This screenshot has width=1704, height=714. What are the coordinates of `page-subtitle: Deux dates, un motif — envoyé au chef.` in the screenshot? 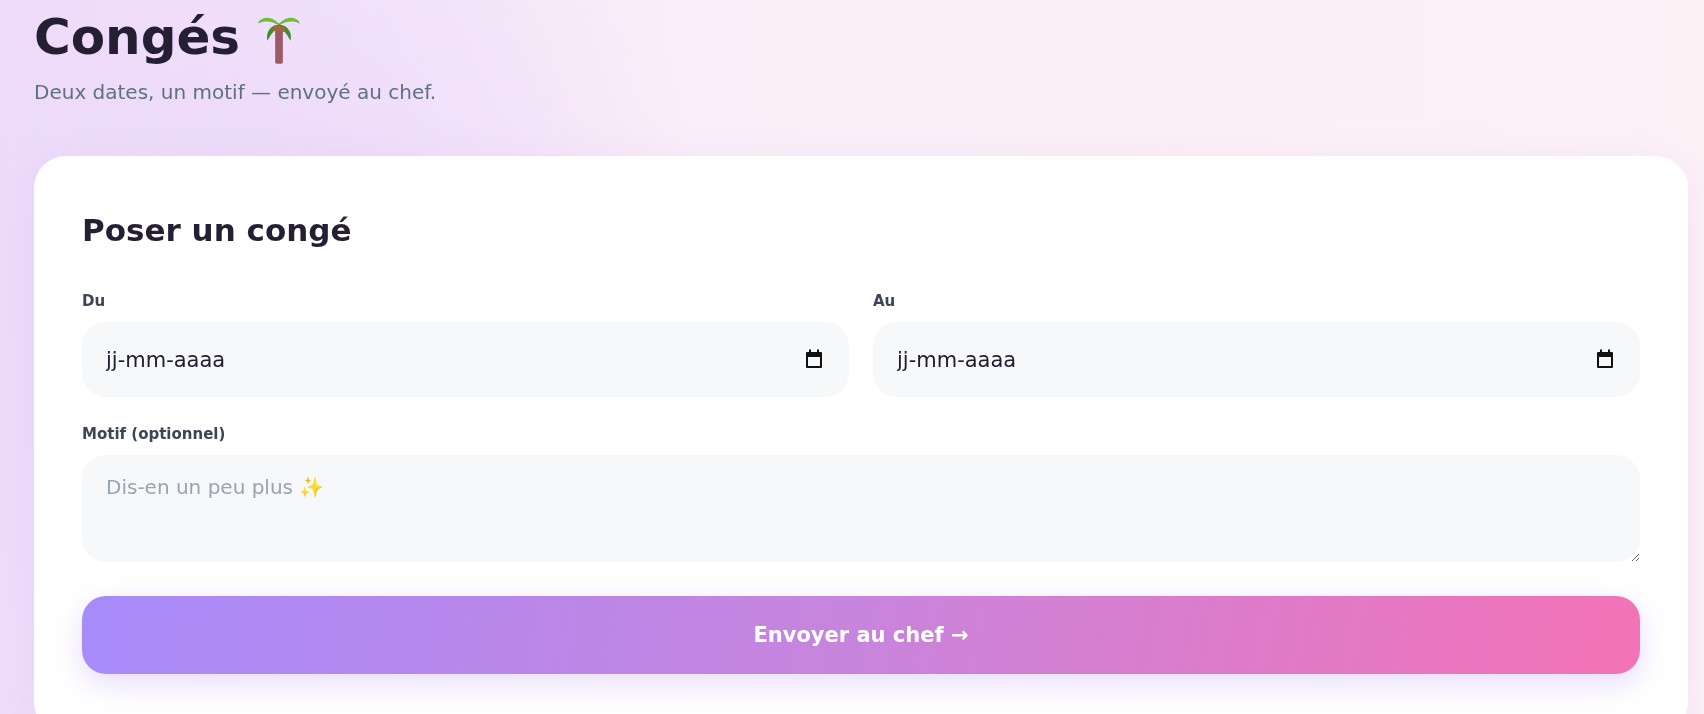 It's located at (236, 92).